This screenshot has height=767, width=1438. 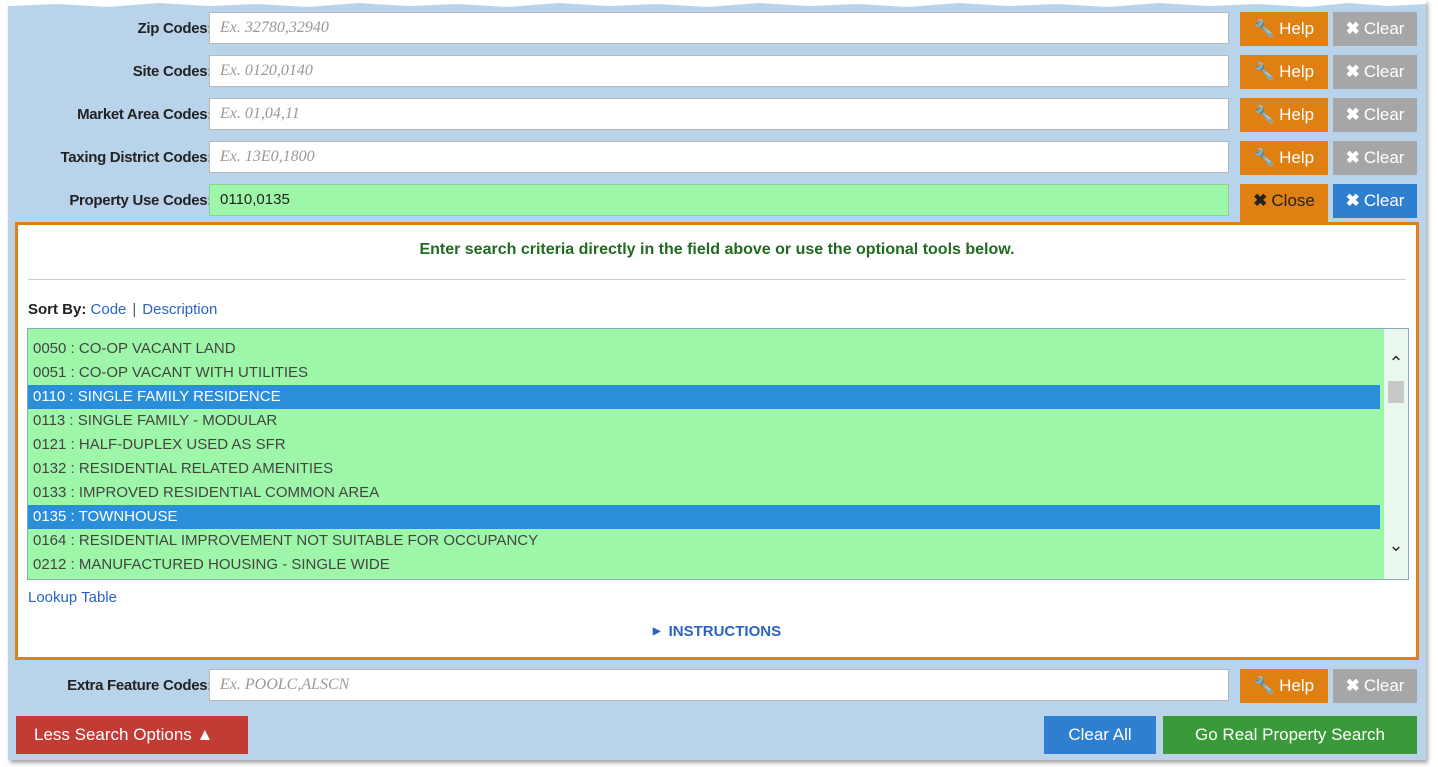 I want to click on code-option: 0121 : HALF-DUPLEX USED AS SFR, so click(x=704, y=445).